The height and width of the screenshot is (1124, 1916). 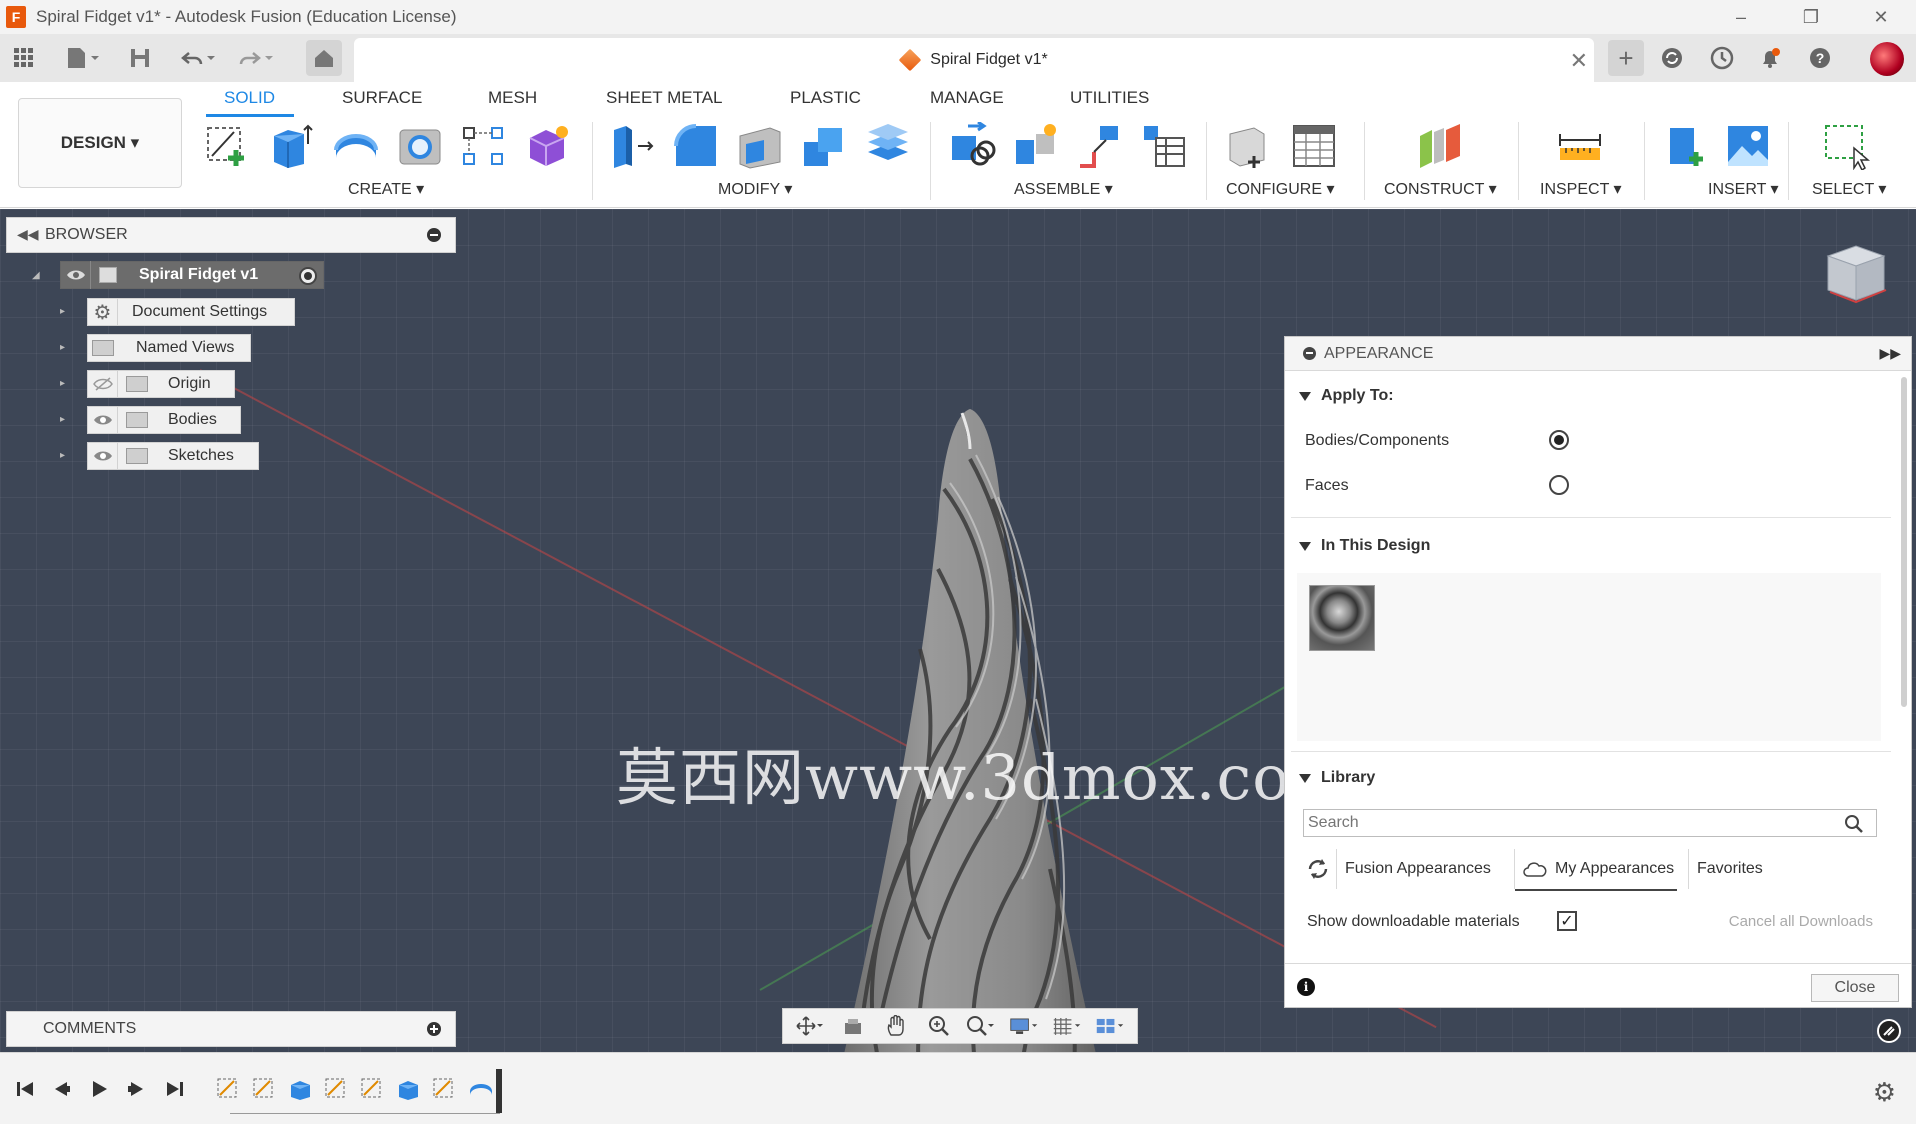 What do you see at coordinates (1849, 189) in the screenshot?
I see `select-group-dropdown: SELECT ▾` at bounding box center [1849, 189].